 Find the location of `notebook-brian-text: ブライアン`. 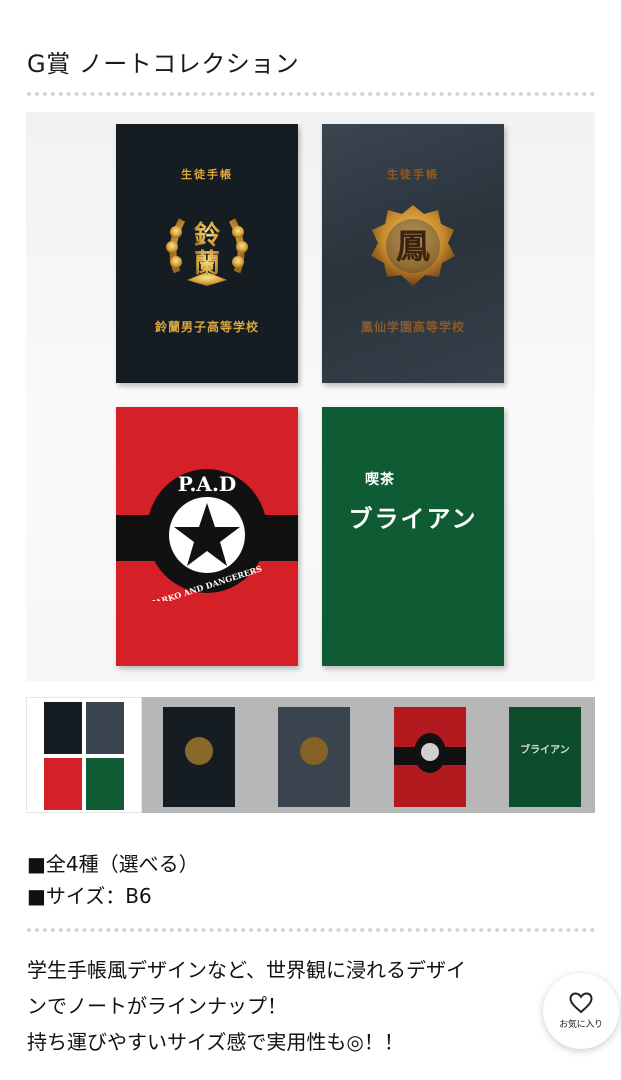

notebook-brian-text: ブライアン is located at coordinates (413, 519).